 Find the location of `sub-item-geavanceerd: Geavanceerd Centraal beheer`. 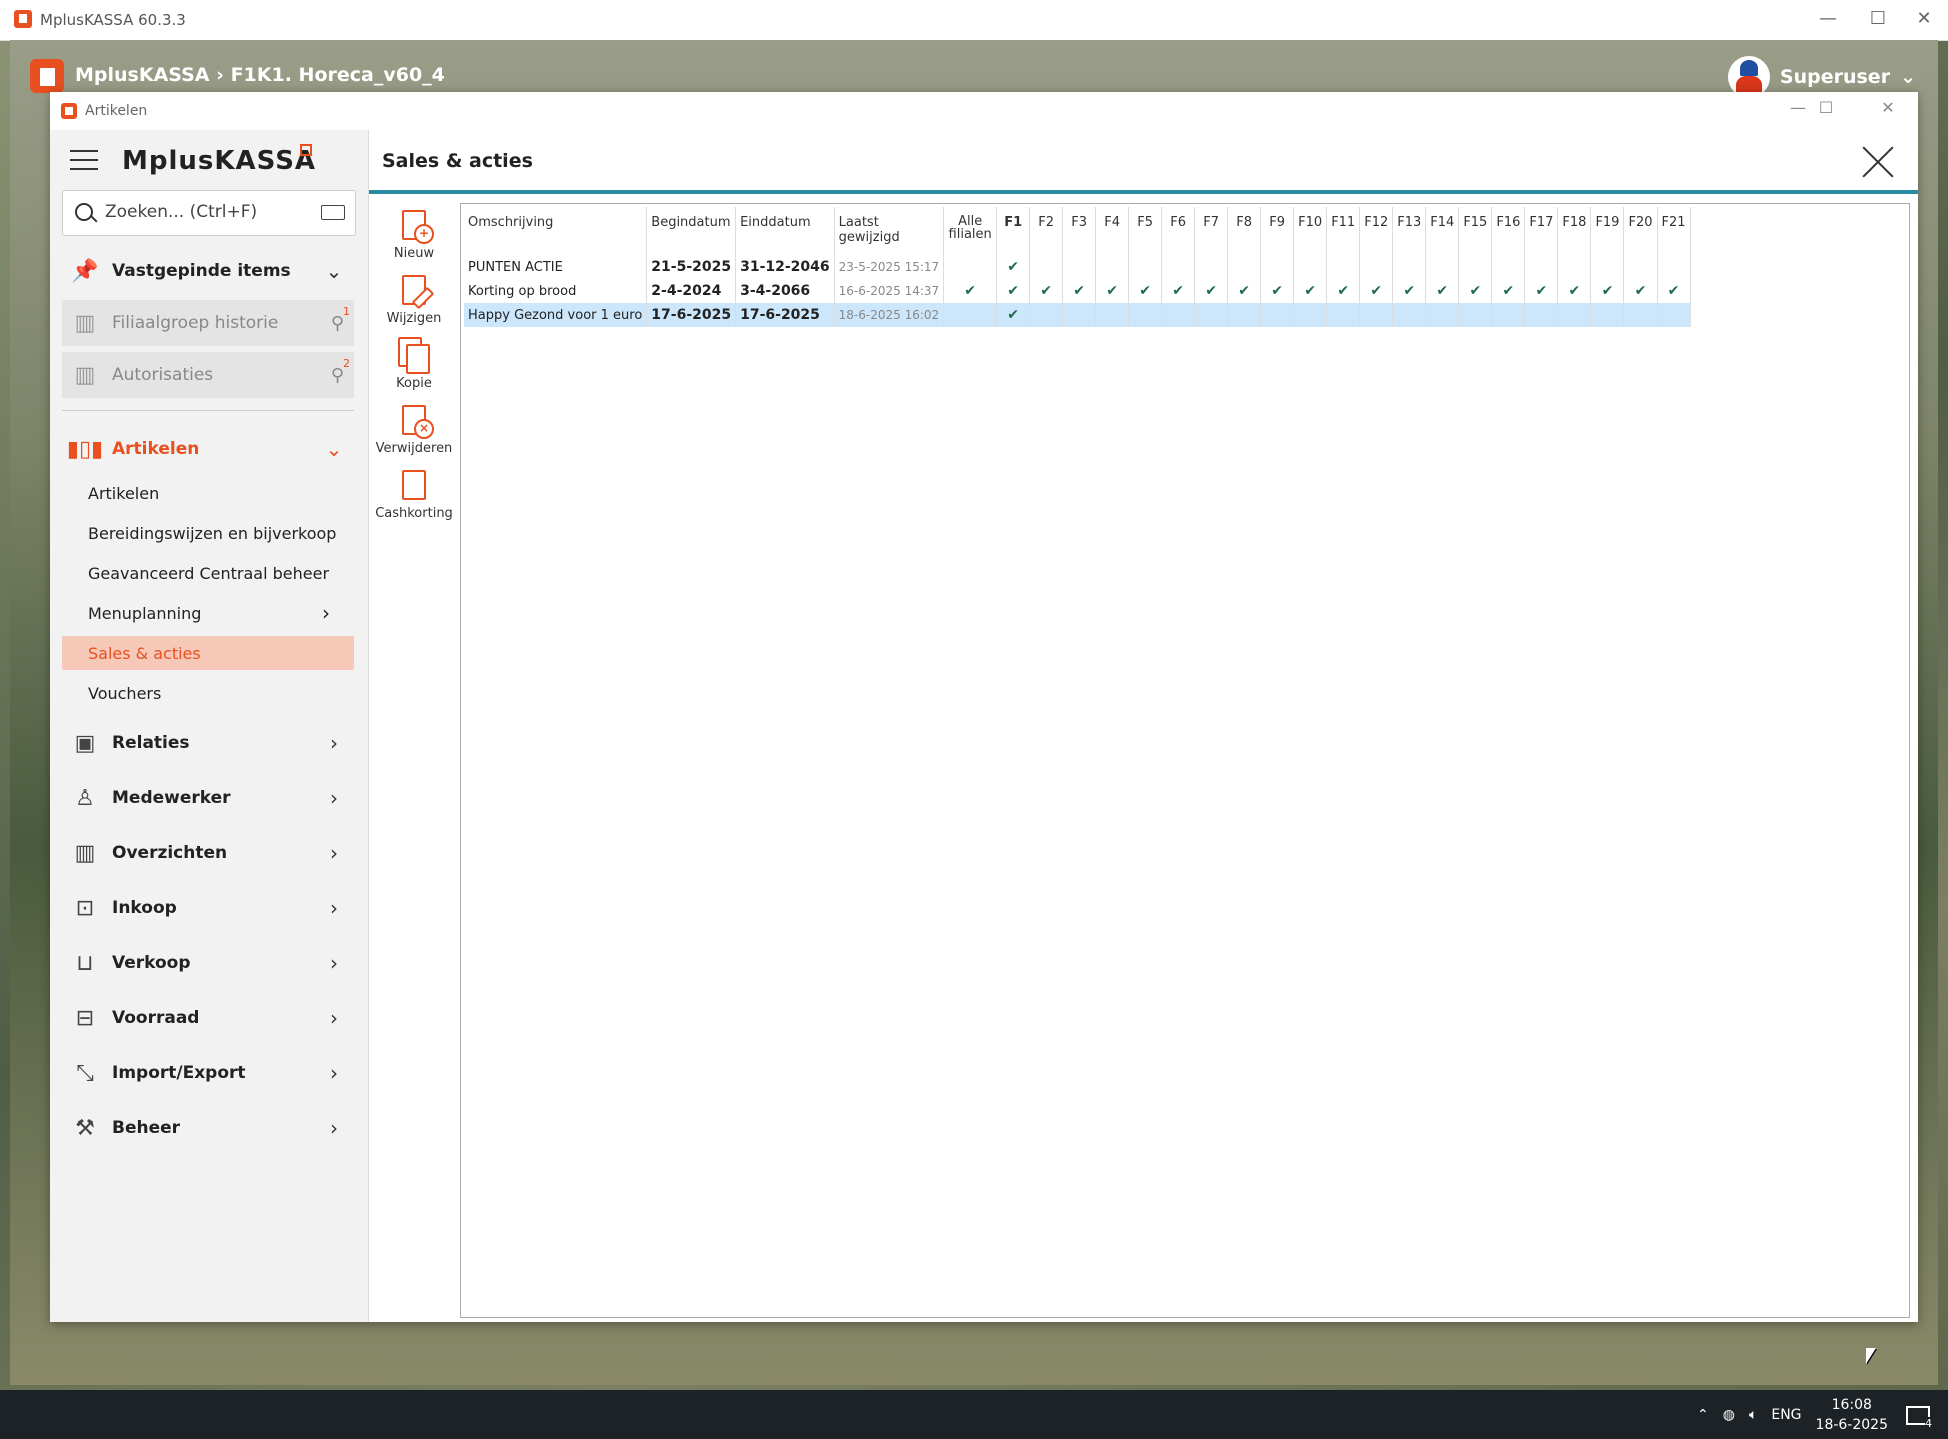

sub-item-geavanceerd: Geavanceerd Centraal beheer is located at coordinates (208, 573).